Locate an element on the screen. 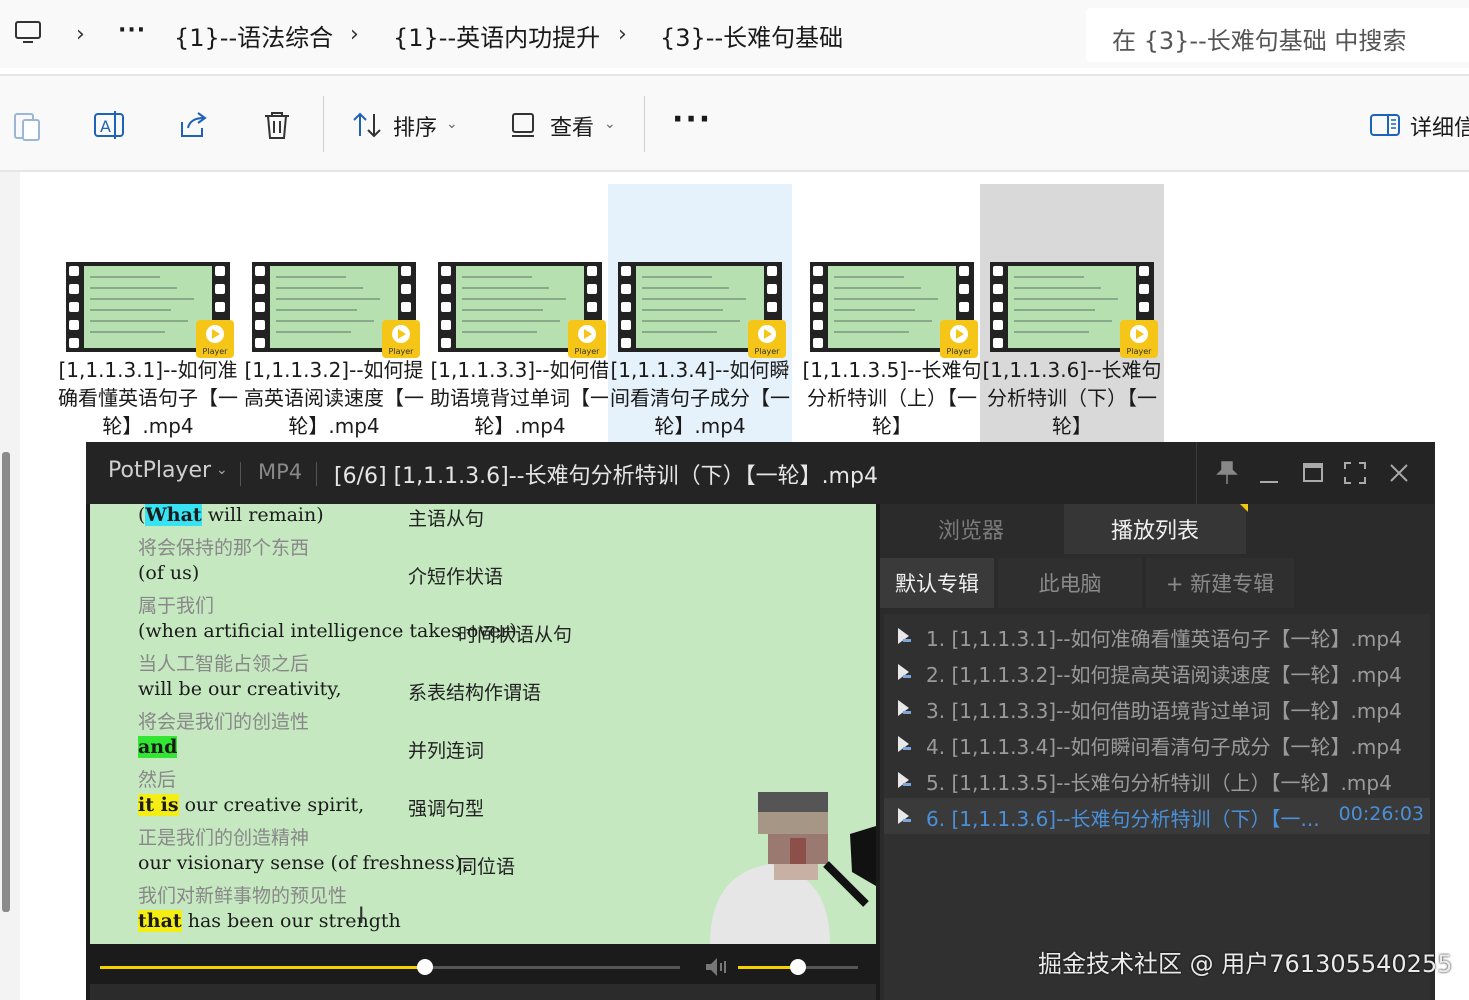 This screenshot has height=1000, width=1469. scrollbar is located at coordinates (6, 682).